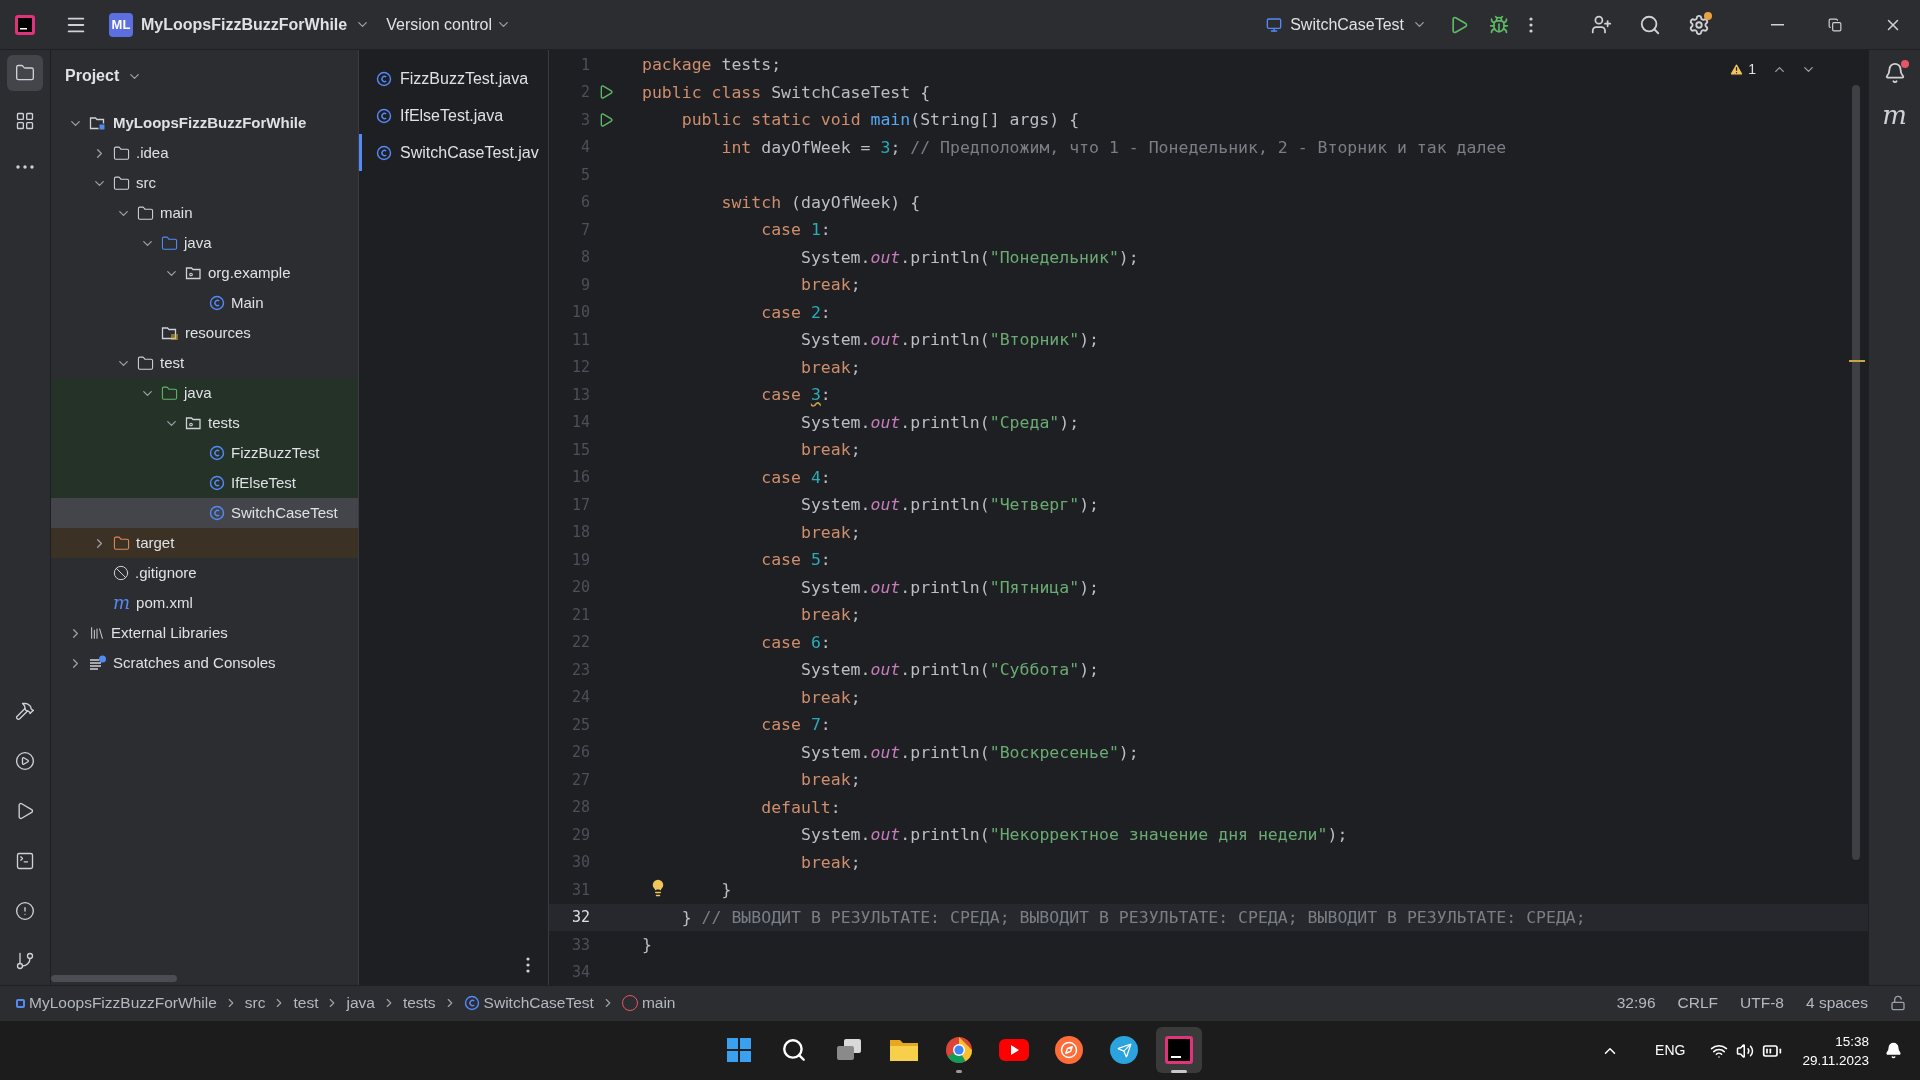 This screenshot has width=1920, height=1080. What do you see at coordinates (1699, 24) in the screenshot?
I see `settings-button` at bounding box center [1699, 24].